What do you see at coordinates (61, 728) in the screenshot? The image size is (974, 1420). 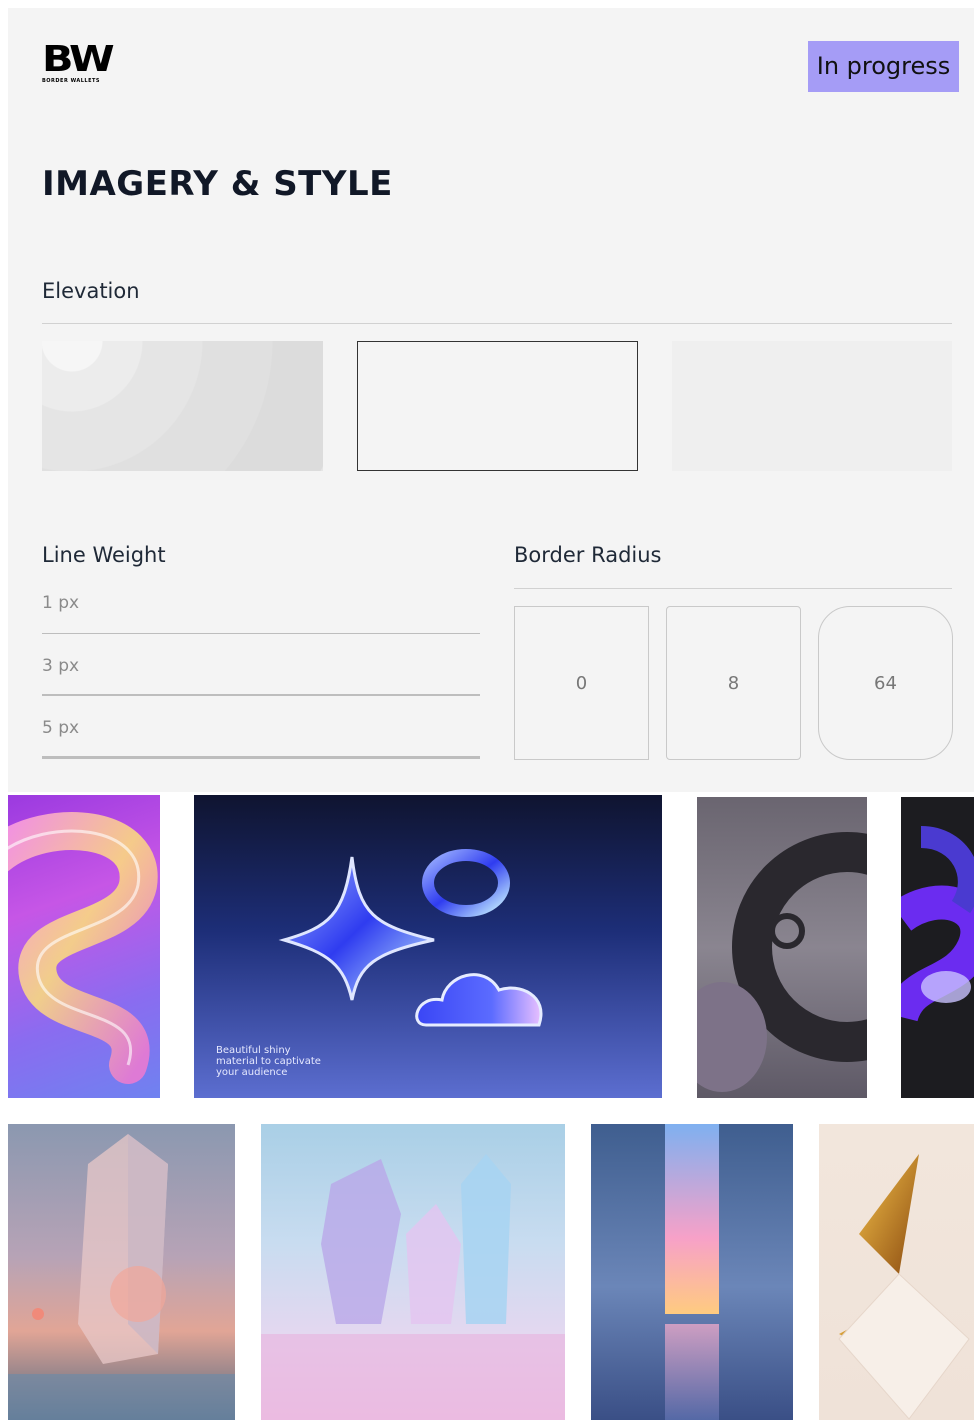 I see `line-weight-5px-label: 5 px` at bounding box center [61, 728].